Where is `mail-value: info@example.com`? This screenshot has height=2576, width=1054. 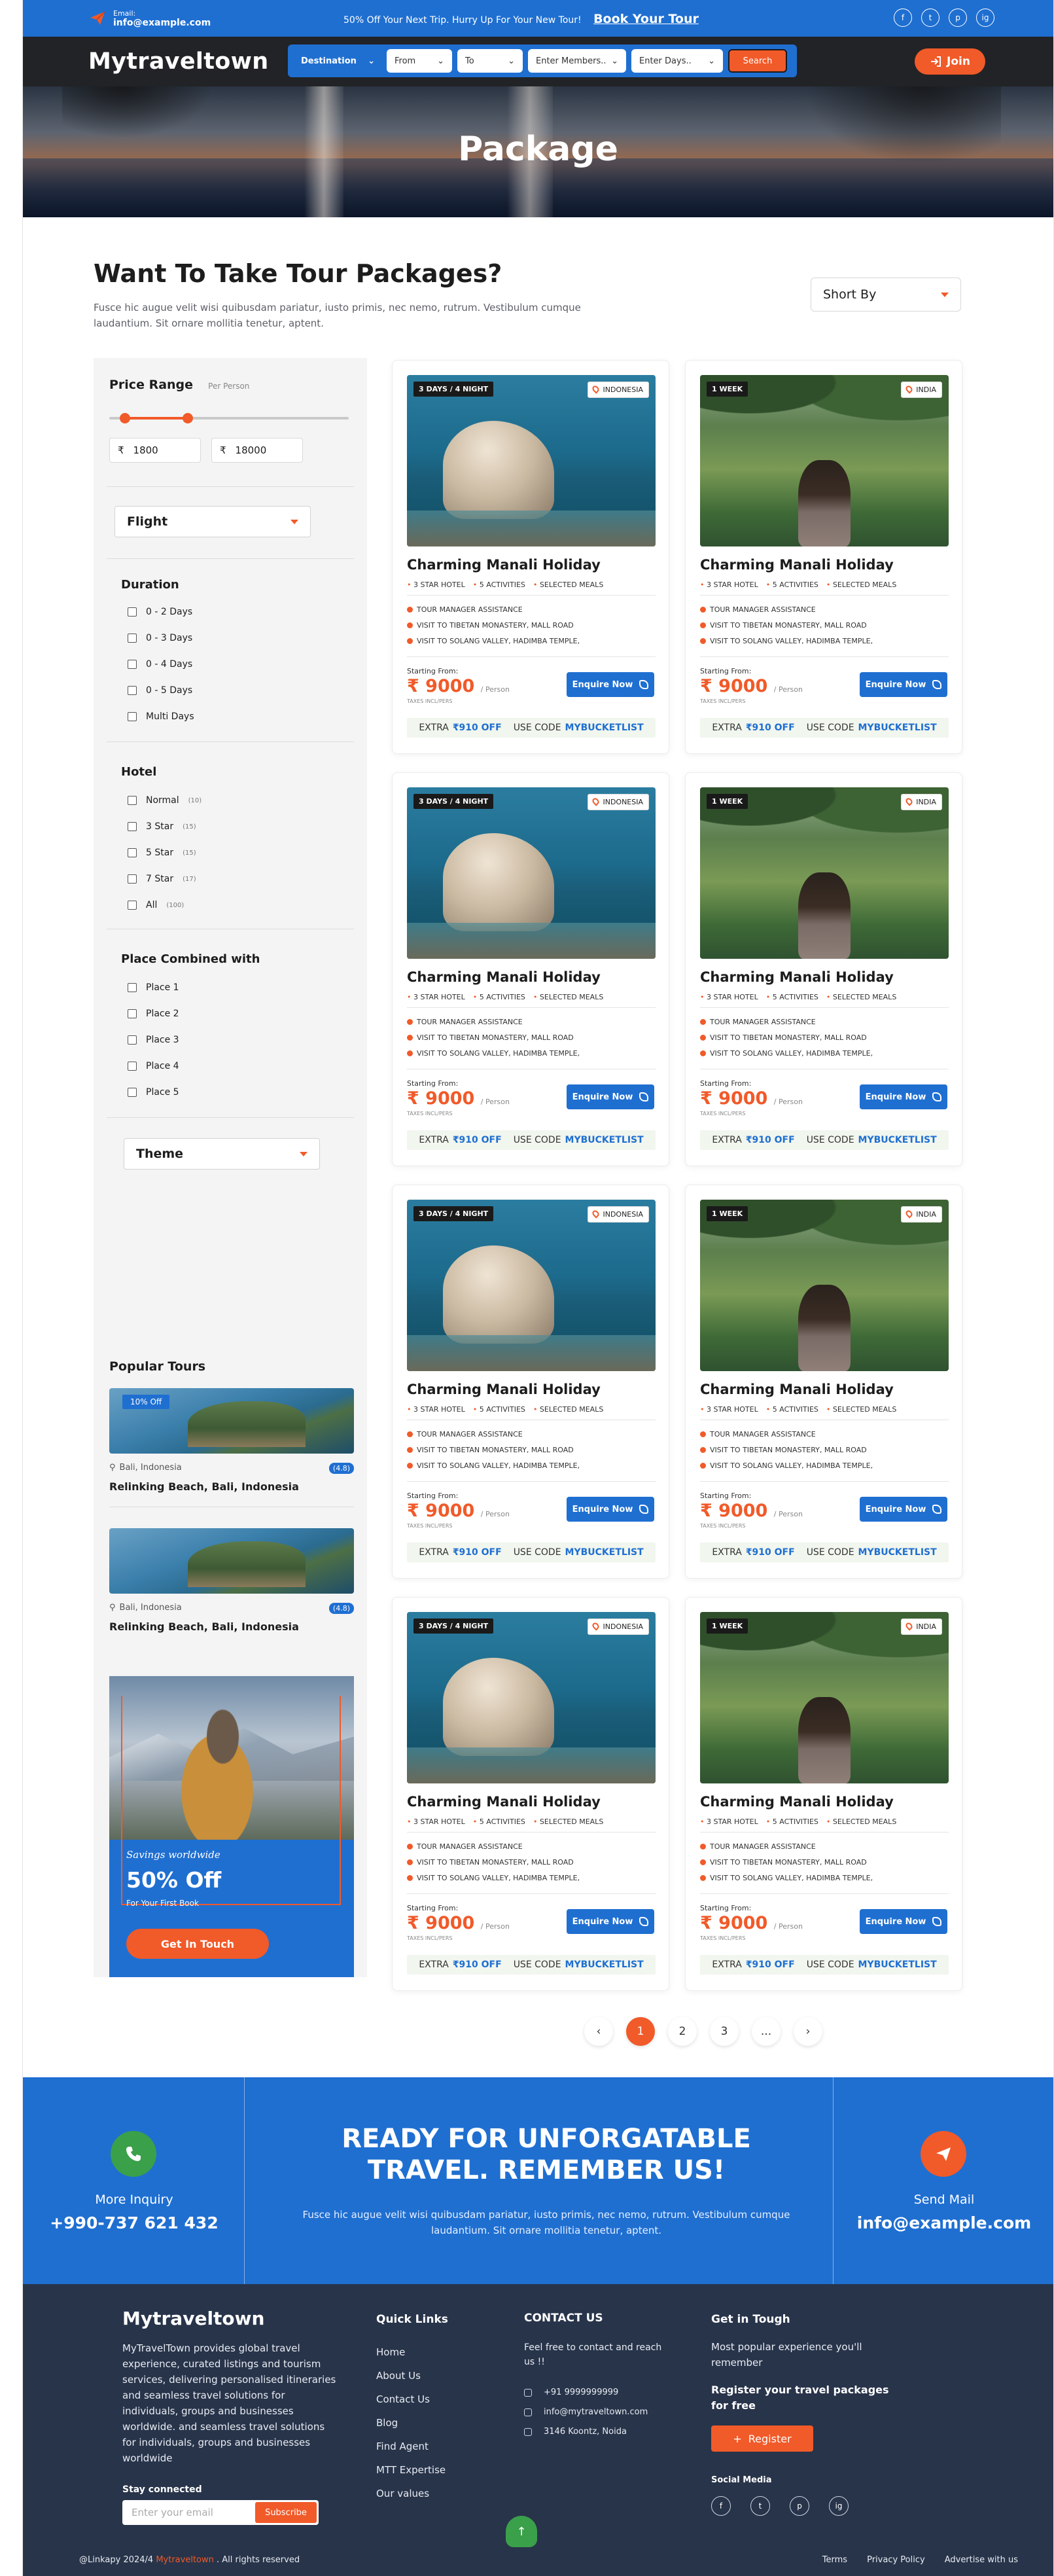 mail-value: info@example.com is located at coordinates (944, 2222).